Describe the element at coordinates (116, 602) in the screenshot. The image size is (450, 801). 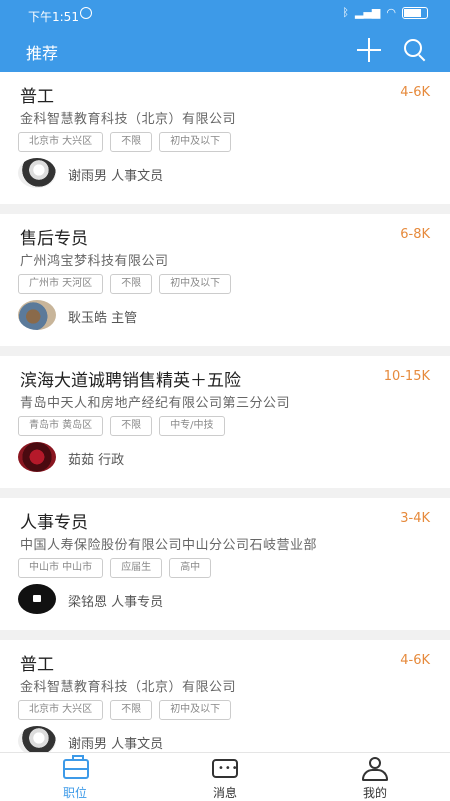
I see `contact-info: 梁铭恩 人事专员` at that location.